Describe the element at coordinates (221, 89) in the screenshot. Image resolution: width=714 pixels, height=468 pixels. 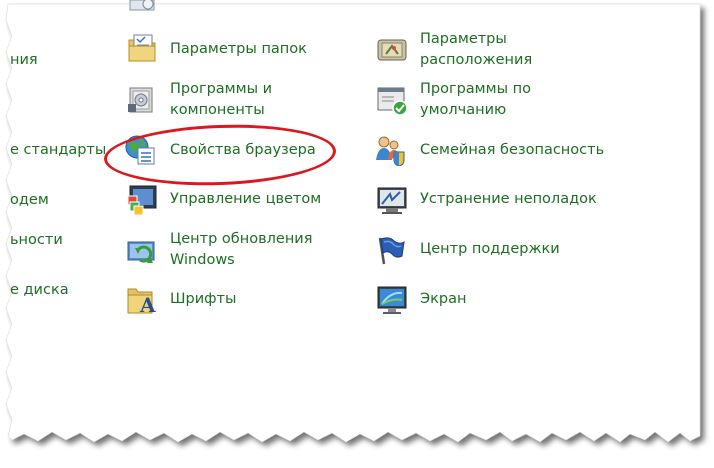
I see `programs-features-label-line1: Программы и` at that location.